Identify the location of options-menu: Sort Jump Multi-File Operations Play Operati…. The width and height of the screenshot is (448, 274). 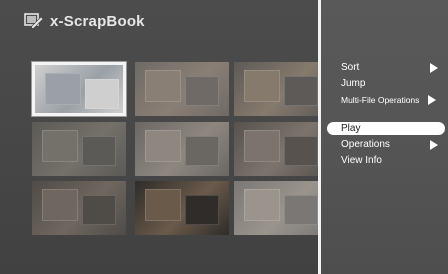
(384, 114).